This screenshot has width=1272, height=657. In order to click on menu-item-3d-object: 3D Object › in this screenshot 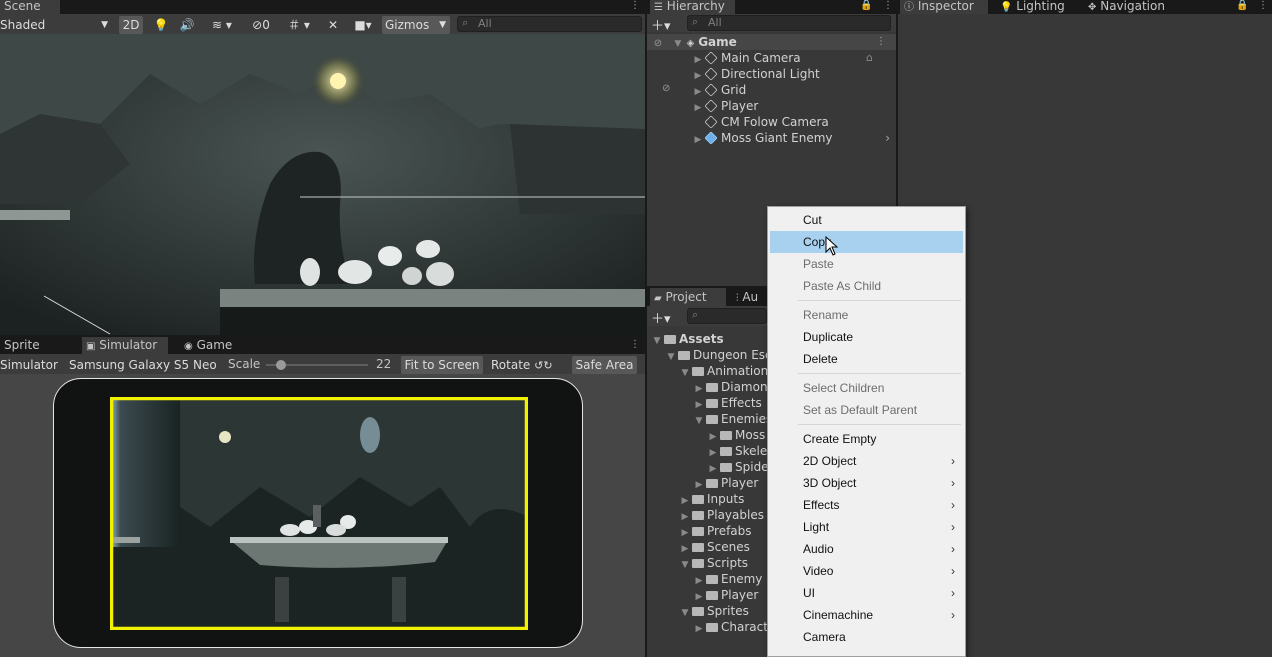, I will do `click(866, 483)`.